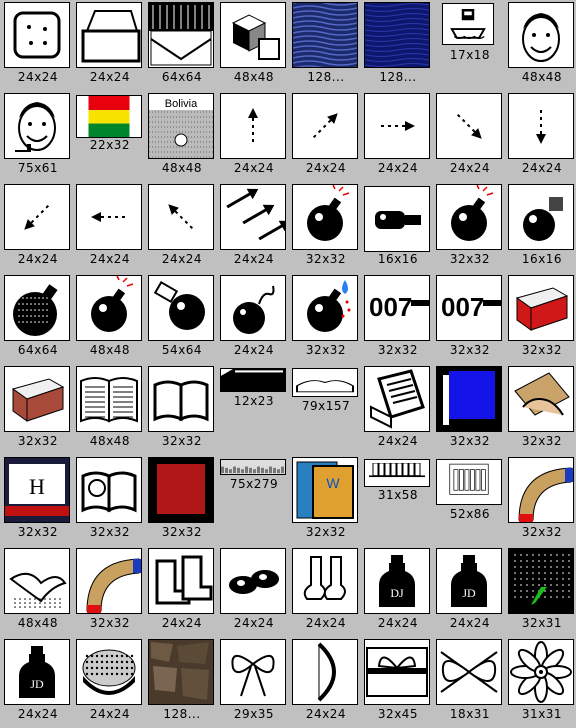 This screenshot has height=728, width=576. Describe the element at coordinates (541, 591) in the screenshot. I see `grid-cell: 32x31` at that location.